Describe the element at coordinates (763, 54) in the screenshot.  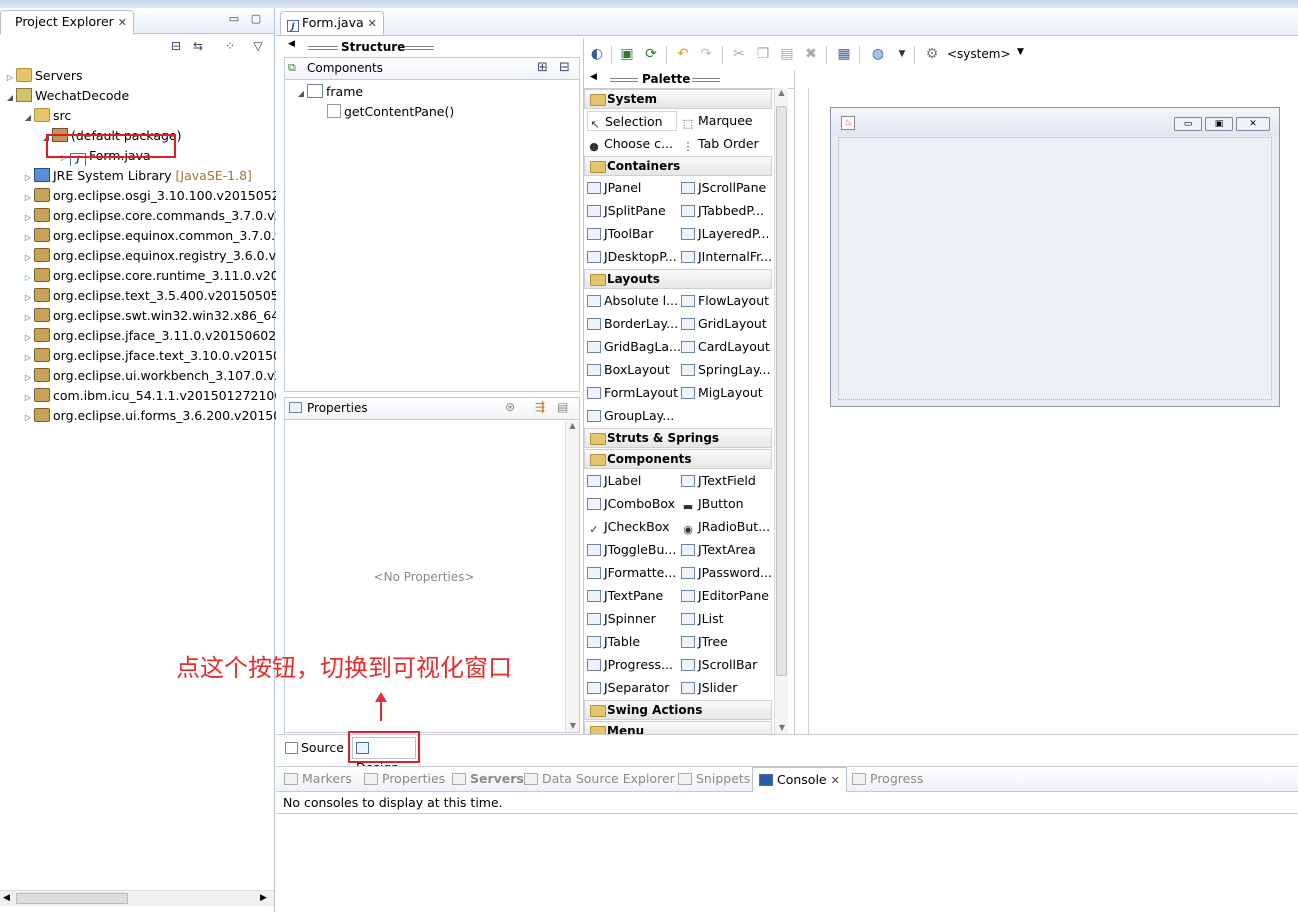
I see `copy-icon: ❐` at that location.